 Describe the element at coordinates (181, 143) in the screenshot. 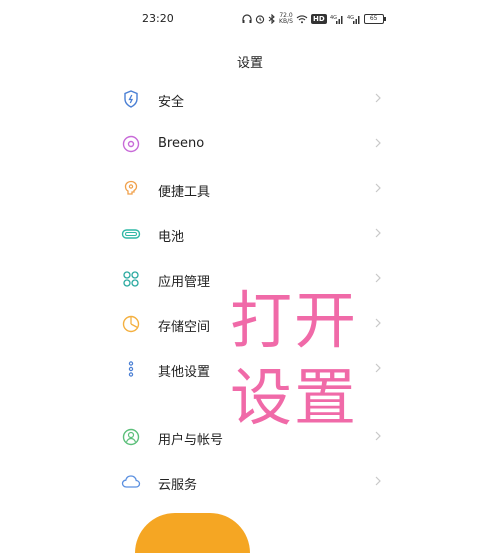

I see `settings-item-label: Breeno` at that location.